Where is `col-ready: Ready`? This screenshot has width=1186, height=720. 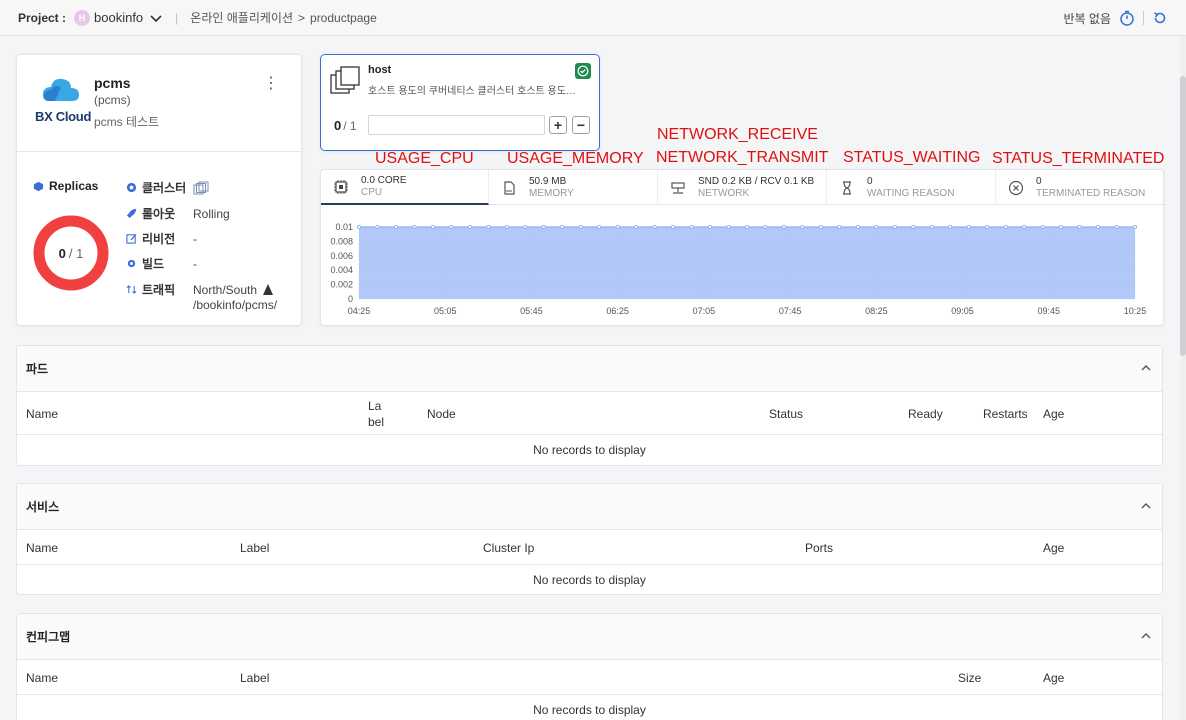 col-ready: Ready is located at coordinates (925, 414).